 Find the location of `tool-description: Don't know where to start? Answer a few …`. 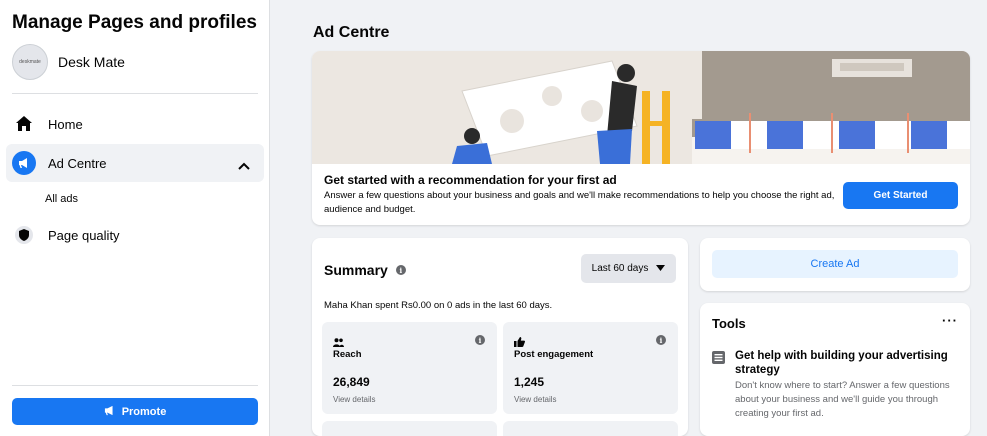

tool-description: Don't know where to start? Answer a few … is located at coordinates (842, 399).